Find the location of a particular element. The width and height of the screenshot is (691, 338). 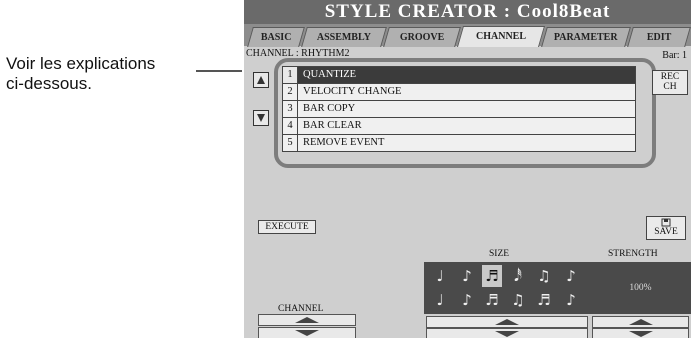

tab-channel: CHANNEL is located at coordinates (501, 36).